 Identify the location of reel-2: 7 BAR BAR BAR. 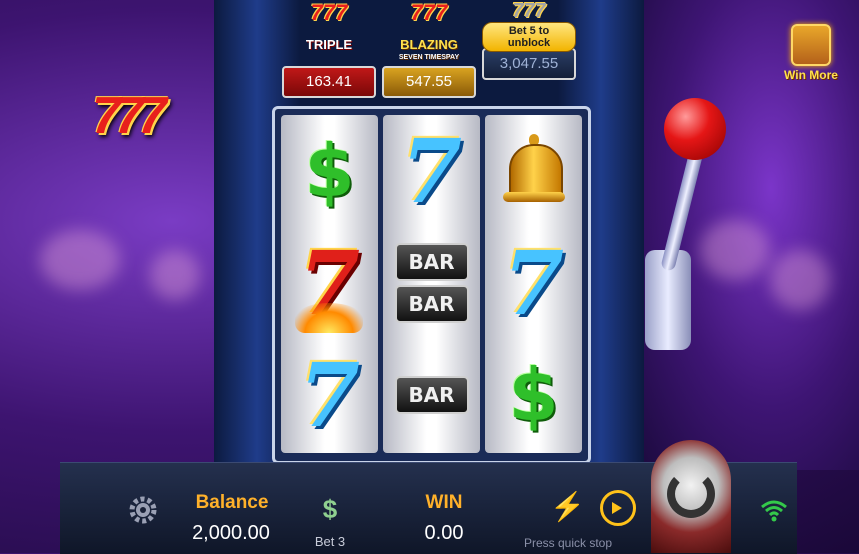
(431, 284).